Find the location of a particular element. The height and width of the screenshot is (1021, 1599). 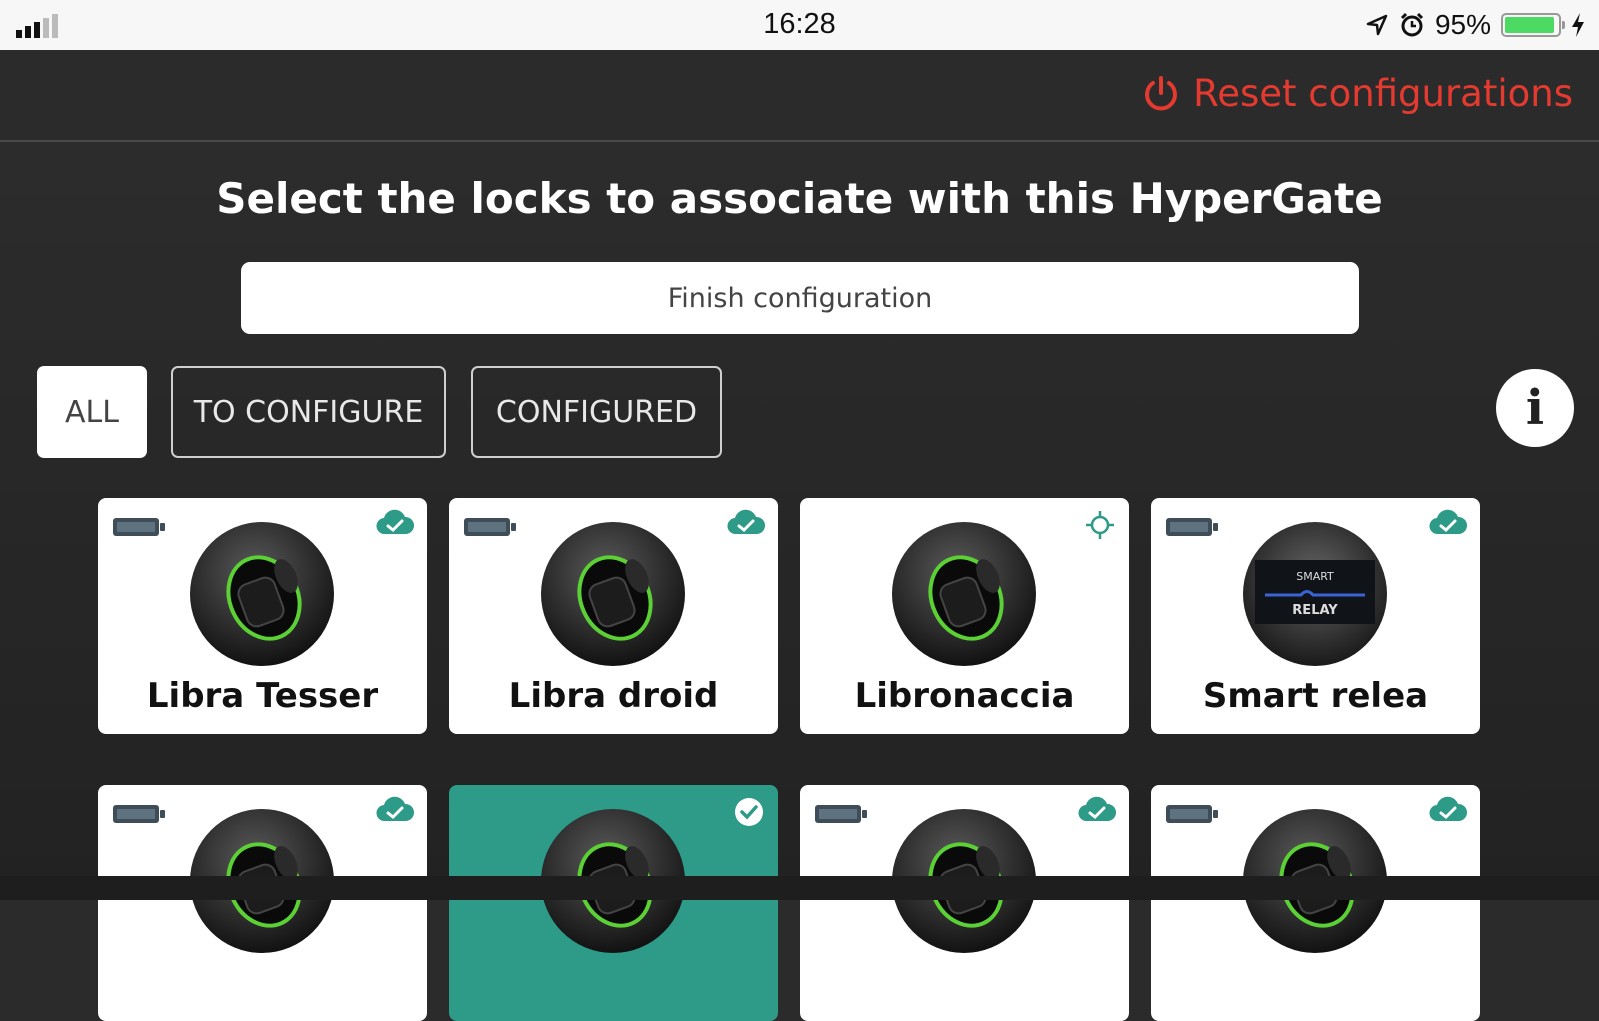

lock-card: SMART RELAY Smart relea is located at coordinates (1315, 616).